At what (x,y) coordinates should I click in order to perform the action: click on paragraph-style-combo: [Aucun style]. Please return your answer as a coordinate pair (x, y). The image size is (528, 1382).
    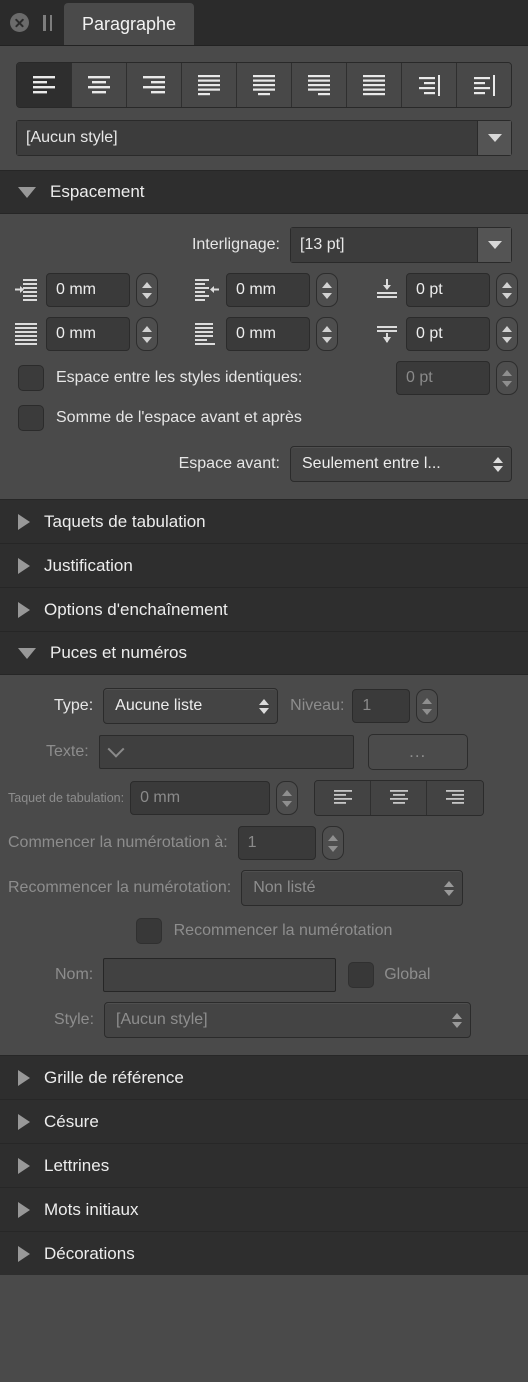
    Looking at the image, I should click on (264, 138).